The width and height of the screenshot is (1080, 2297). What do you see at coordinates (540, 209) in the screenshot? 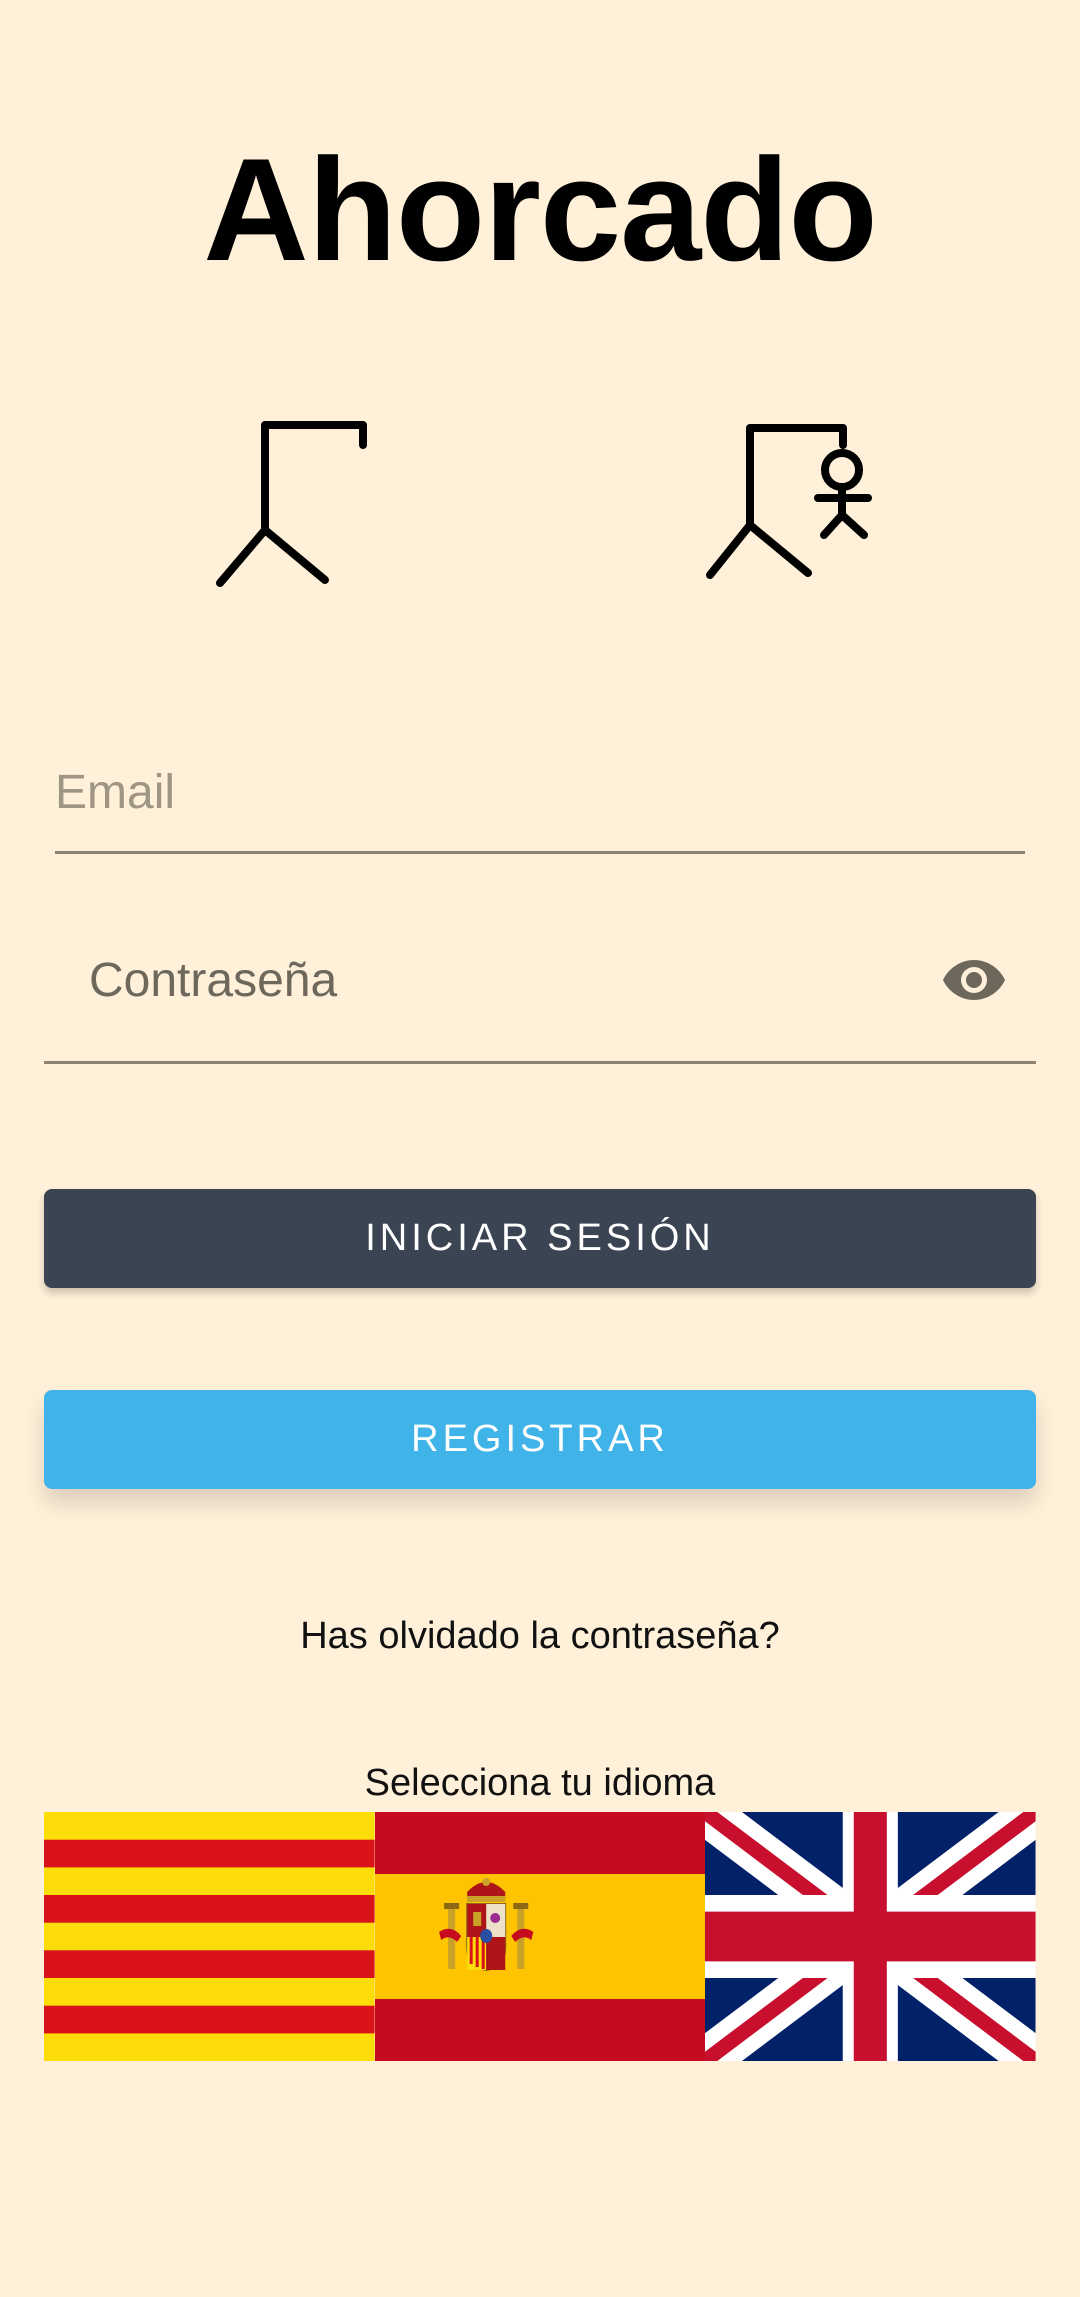
I see `app-title: Ahorcado` at bounding box center [540, 209].